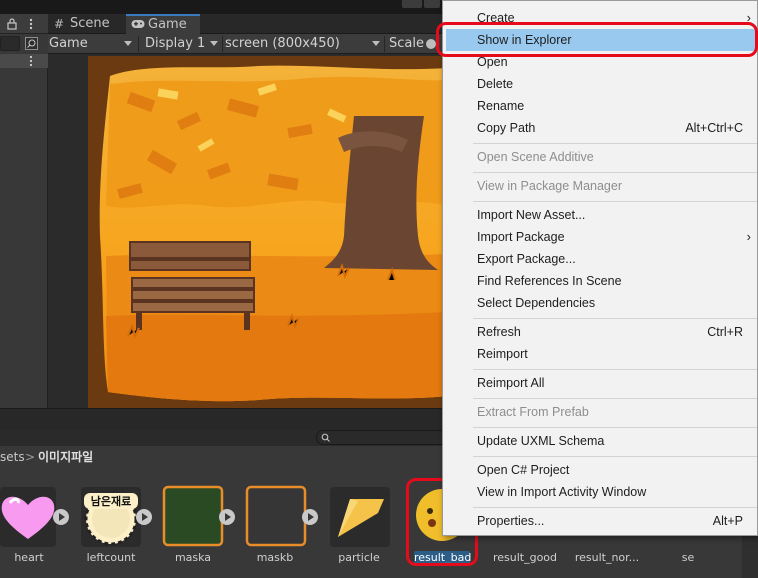 The width and height of the screenshot is (758, 578). Describe the element at coordinates (194, 517) in the screenshot. I see `asset-maska` at that location.